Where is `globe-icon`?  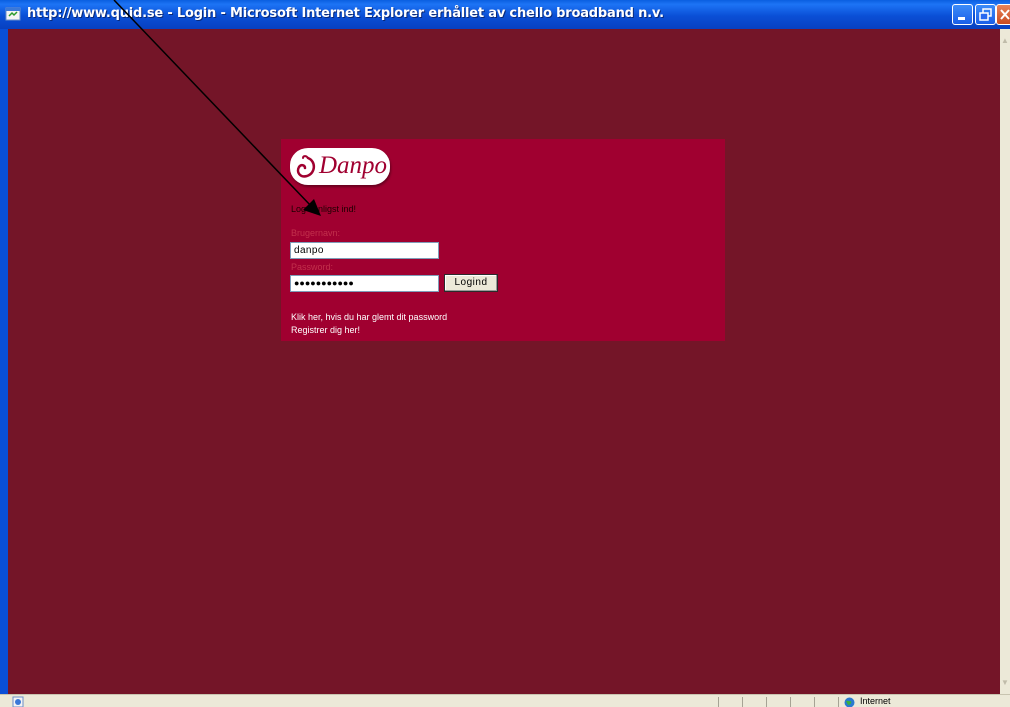
globe-icon is located at coordinates (849, 702).